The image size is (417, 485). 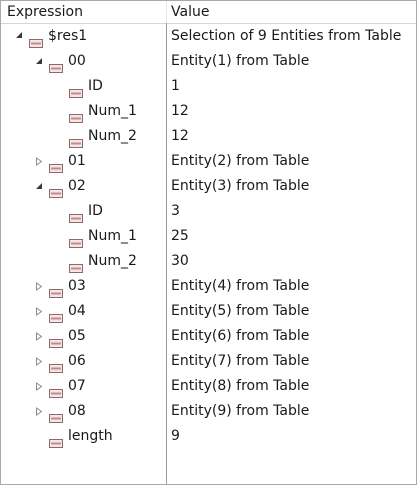 What do you see at coordinates (240, 286) in the screenshot?
I see `expression-value: Entity(4) from Table` at bounding box center [240, 286].